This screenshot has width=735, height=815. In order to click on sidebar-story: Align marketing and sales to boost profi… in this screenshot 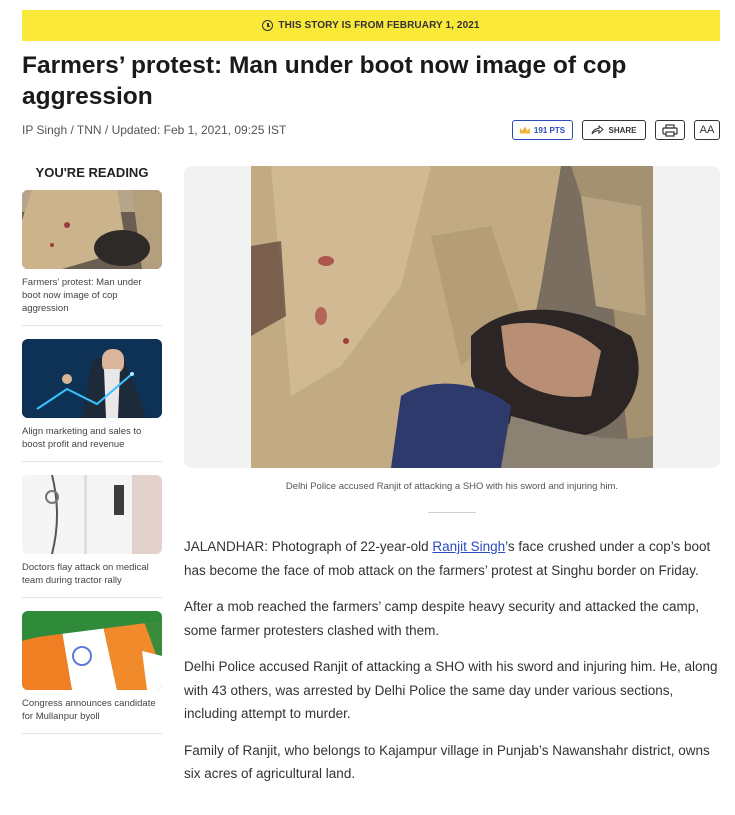, I will do `click(92, 400)`.